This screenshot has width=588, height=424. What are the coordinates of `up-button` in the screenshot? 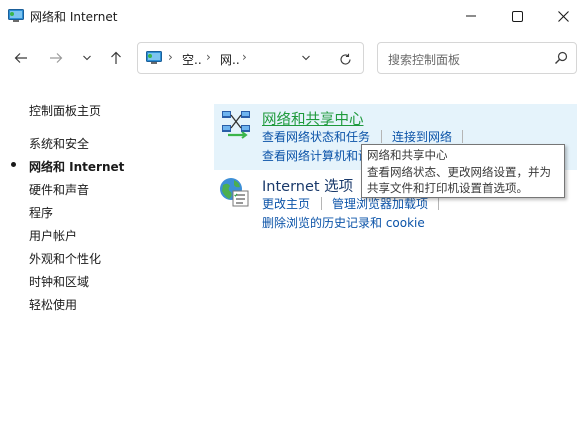 It's located at (116, 58).